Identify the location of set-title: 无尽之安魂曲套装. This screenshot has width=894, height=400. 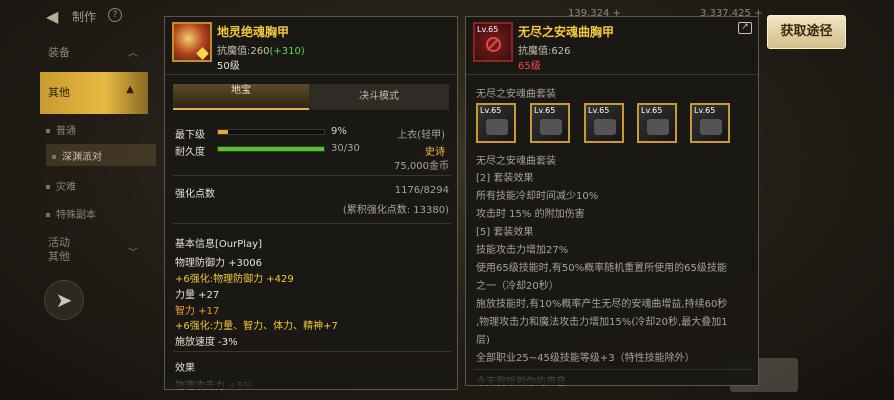
(516, 94).